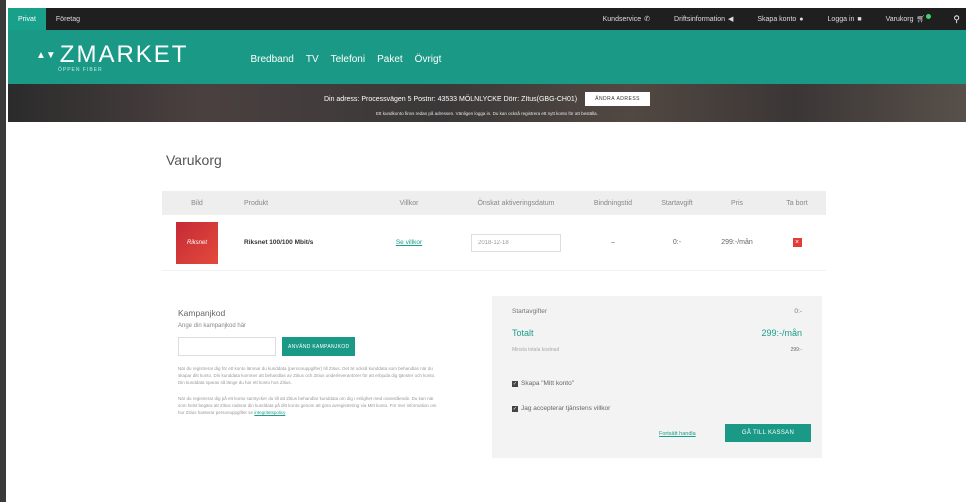 This screenshot has height=502, width=966. What do you see at coordinates (256, 203) in the screenshot?
I see `col-product: Produkt` at bounding box center [256, 203].